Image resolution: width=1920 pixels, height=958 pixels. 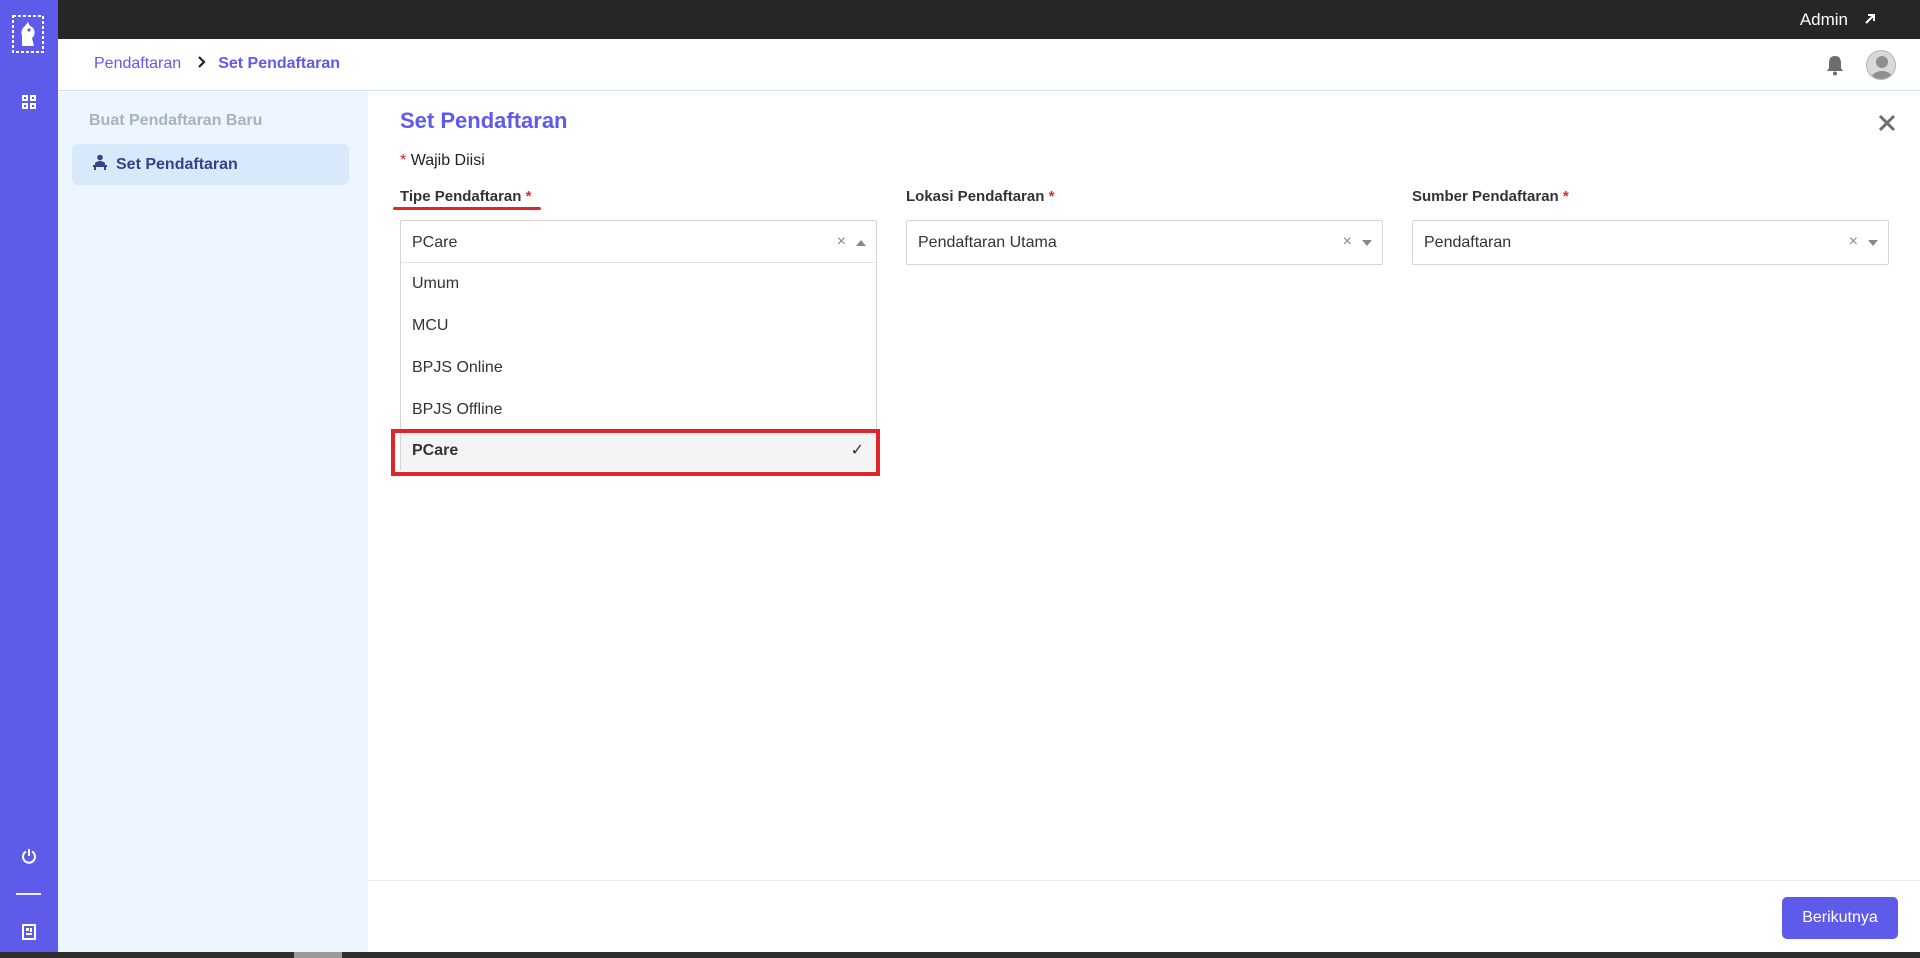 I want to click on field-label: Sumber Pendaftaran *, so click(x=1650, y=199).